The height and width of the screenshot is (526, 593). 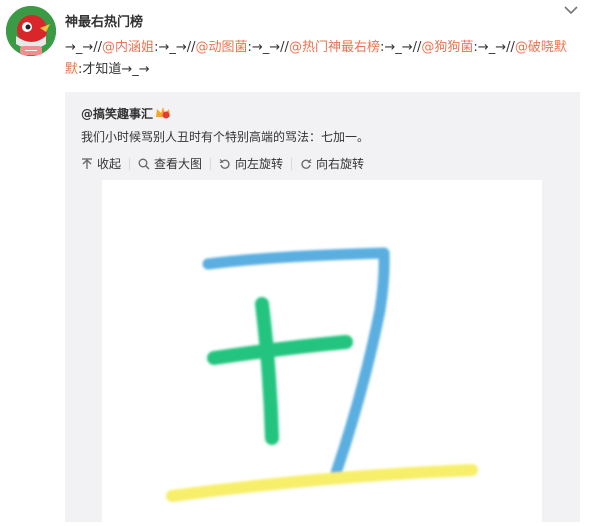 I want to click on rotate-left-label: 向左旋转, so click(x=259, y=164).